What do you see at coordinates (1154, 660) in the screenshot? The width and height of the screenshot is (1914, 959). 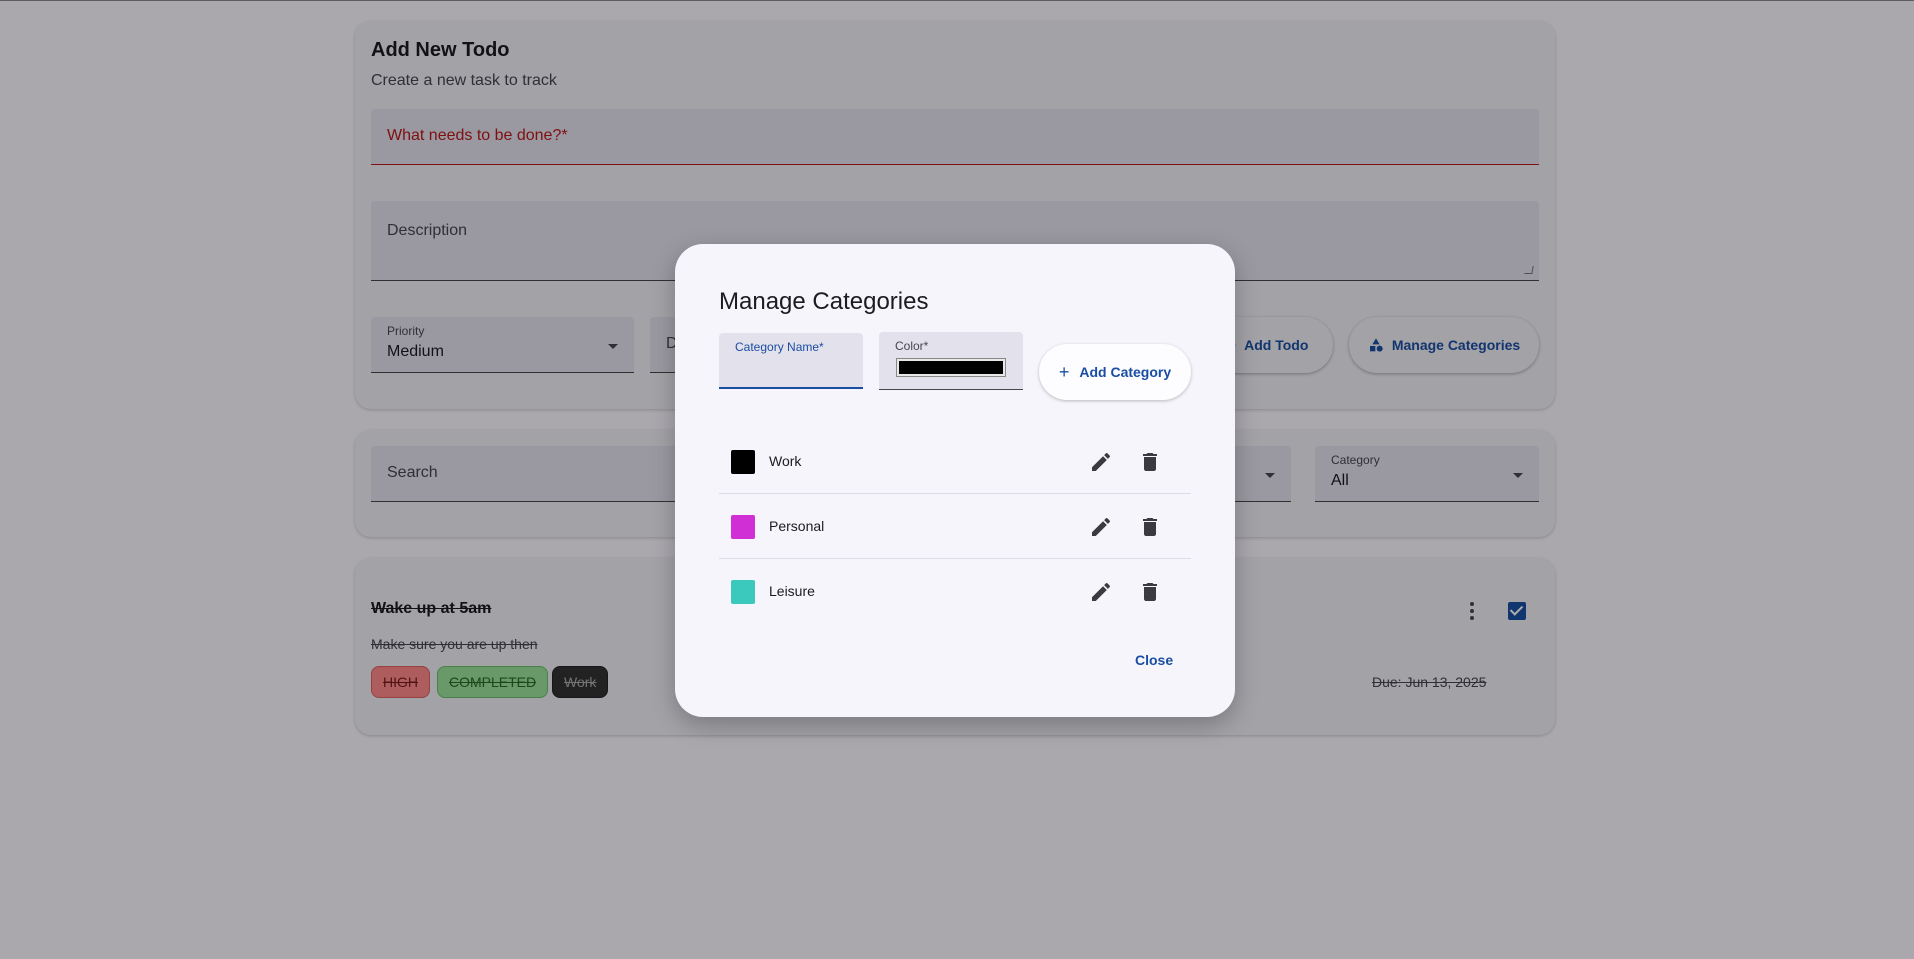 I see `close-button: Close` at bounding box center [1154, 660].